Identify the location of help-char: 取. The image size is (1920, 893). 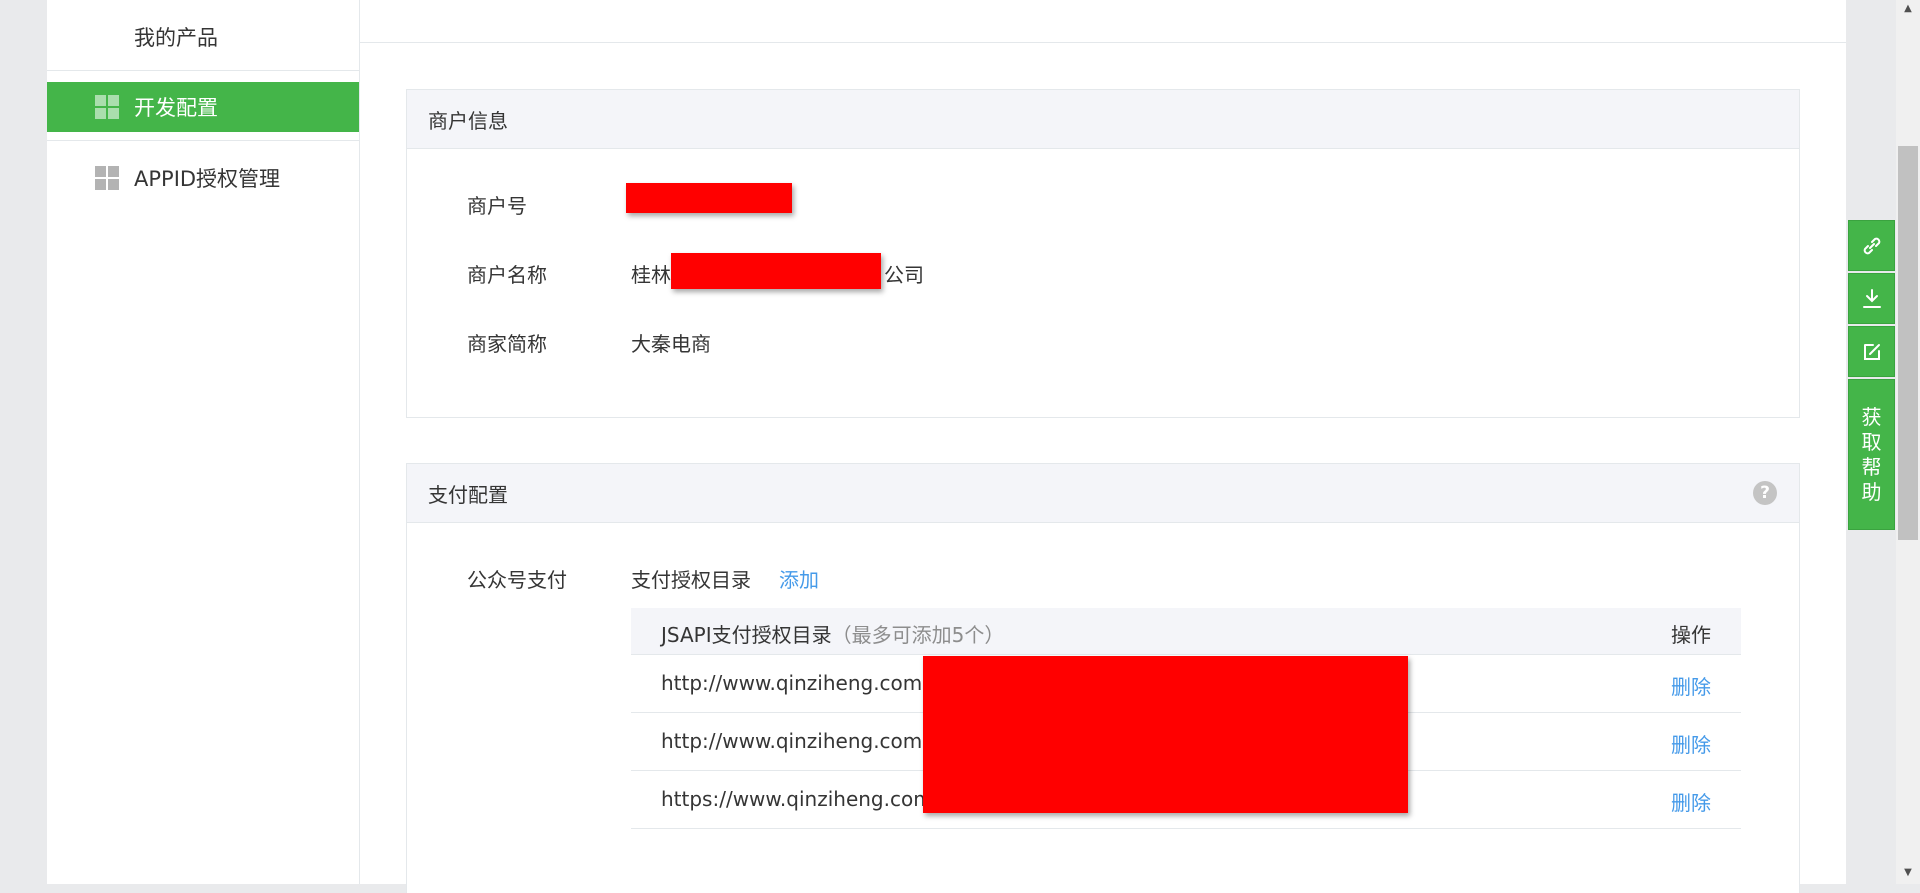
(1871, 441).